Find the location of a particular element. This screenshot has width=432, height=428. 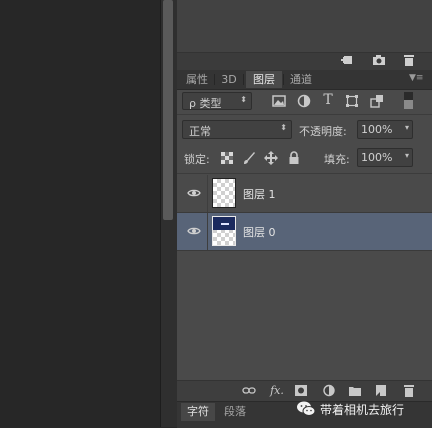

opacity-value: 100% is located at coordinates (377, 129).